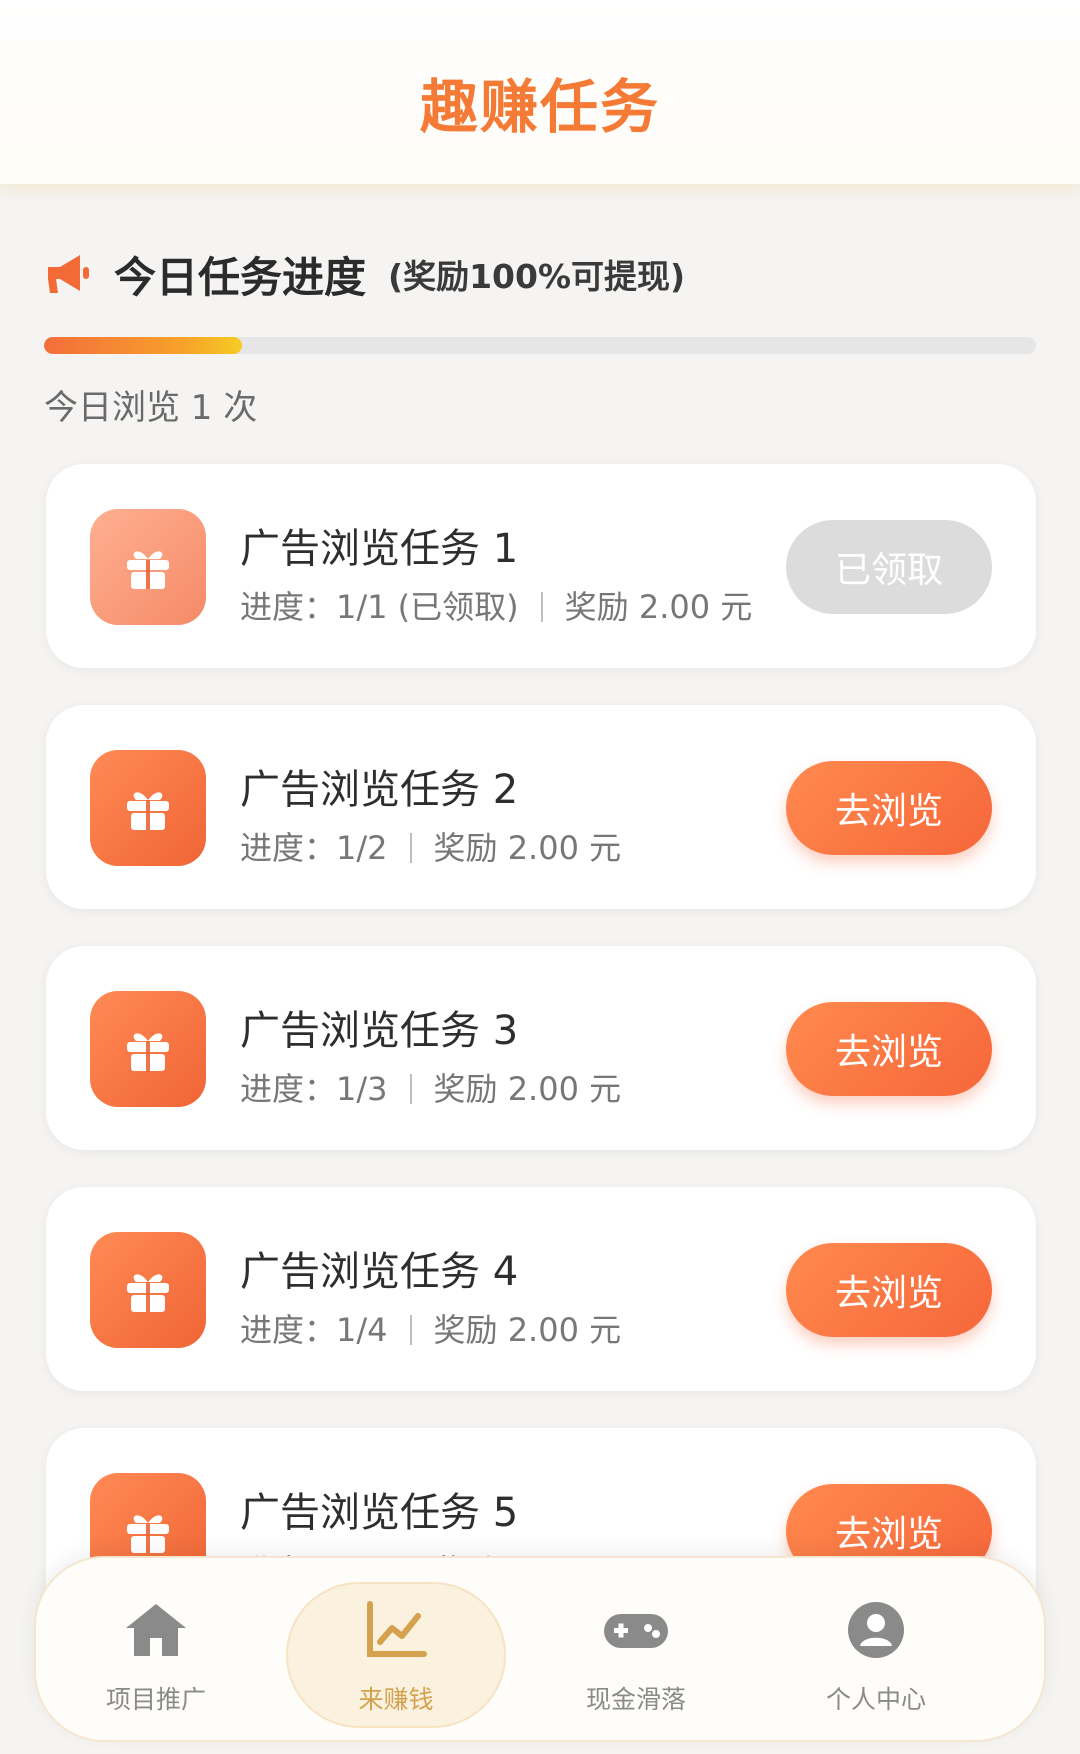  What do you see at coordinates (636, 1630) in the screenshot?
I see `gamepad-icon` at bounding box center [636, 1630].